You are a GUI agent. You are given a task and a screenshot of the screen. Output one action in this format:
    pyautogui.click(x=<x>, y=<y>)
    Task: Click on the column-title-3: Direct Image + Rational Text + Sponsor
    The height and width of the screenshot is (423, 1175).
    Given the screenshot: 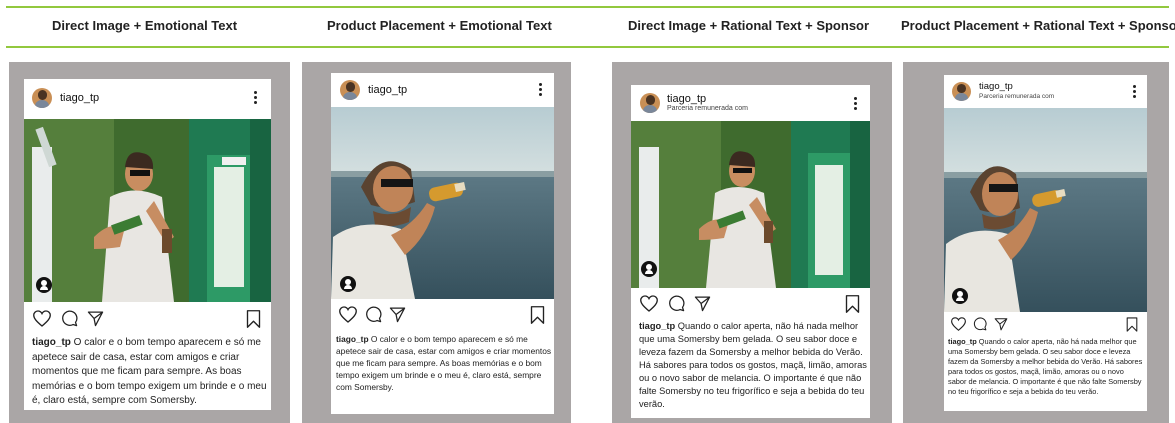 What is the action you would take?
    pyautogui.click(x=749, y=25)
    